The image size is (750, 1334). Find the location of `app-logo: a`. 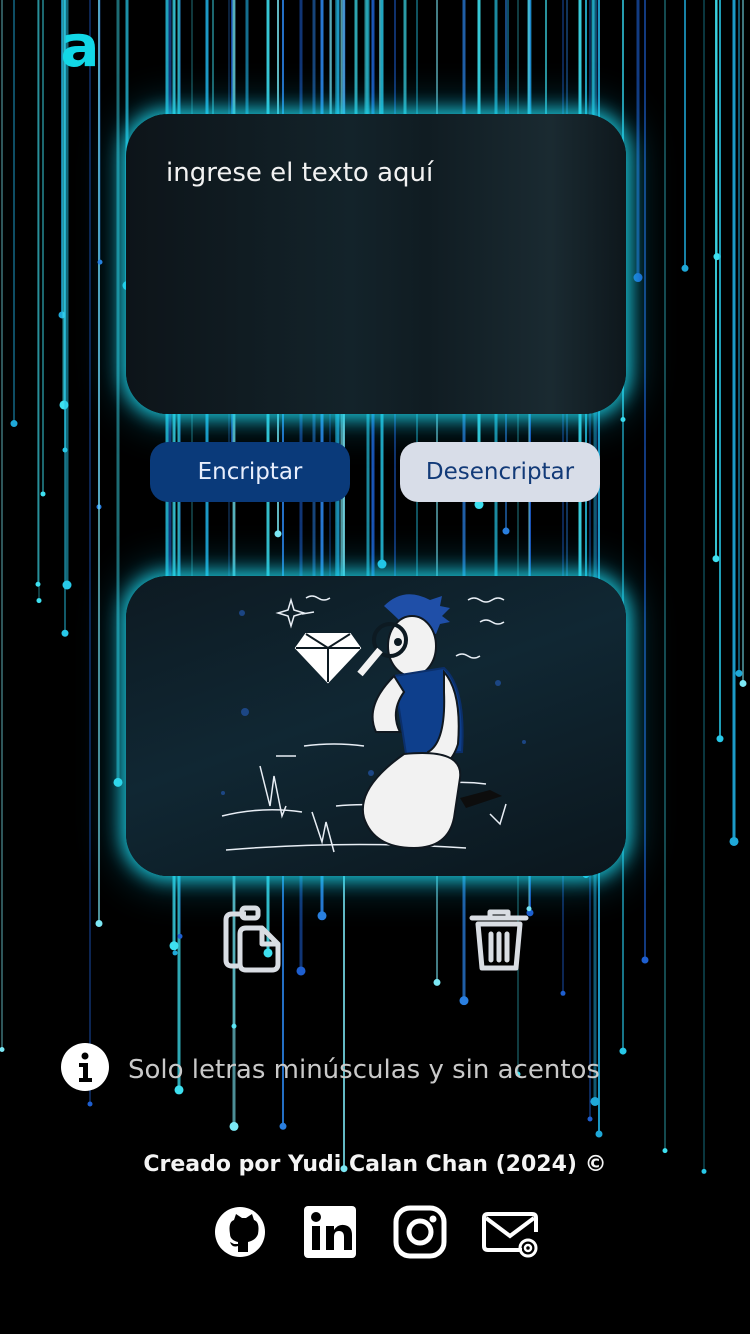

app-logo: a is located at coordinates (79, 44).